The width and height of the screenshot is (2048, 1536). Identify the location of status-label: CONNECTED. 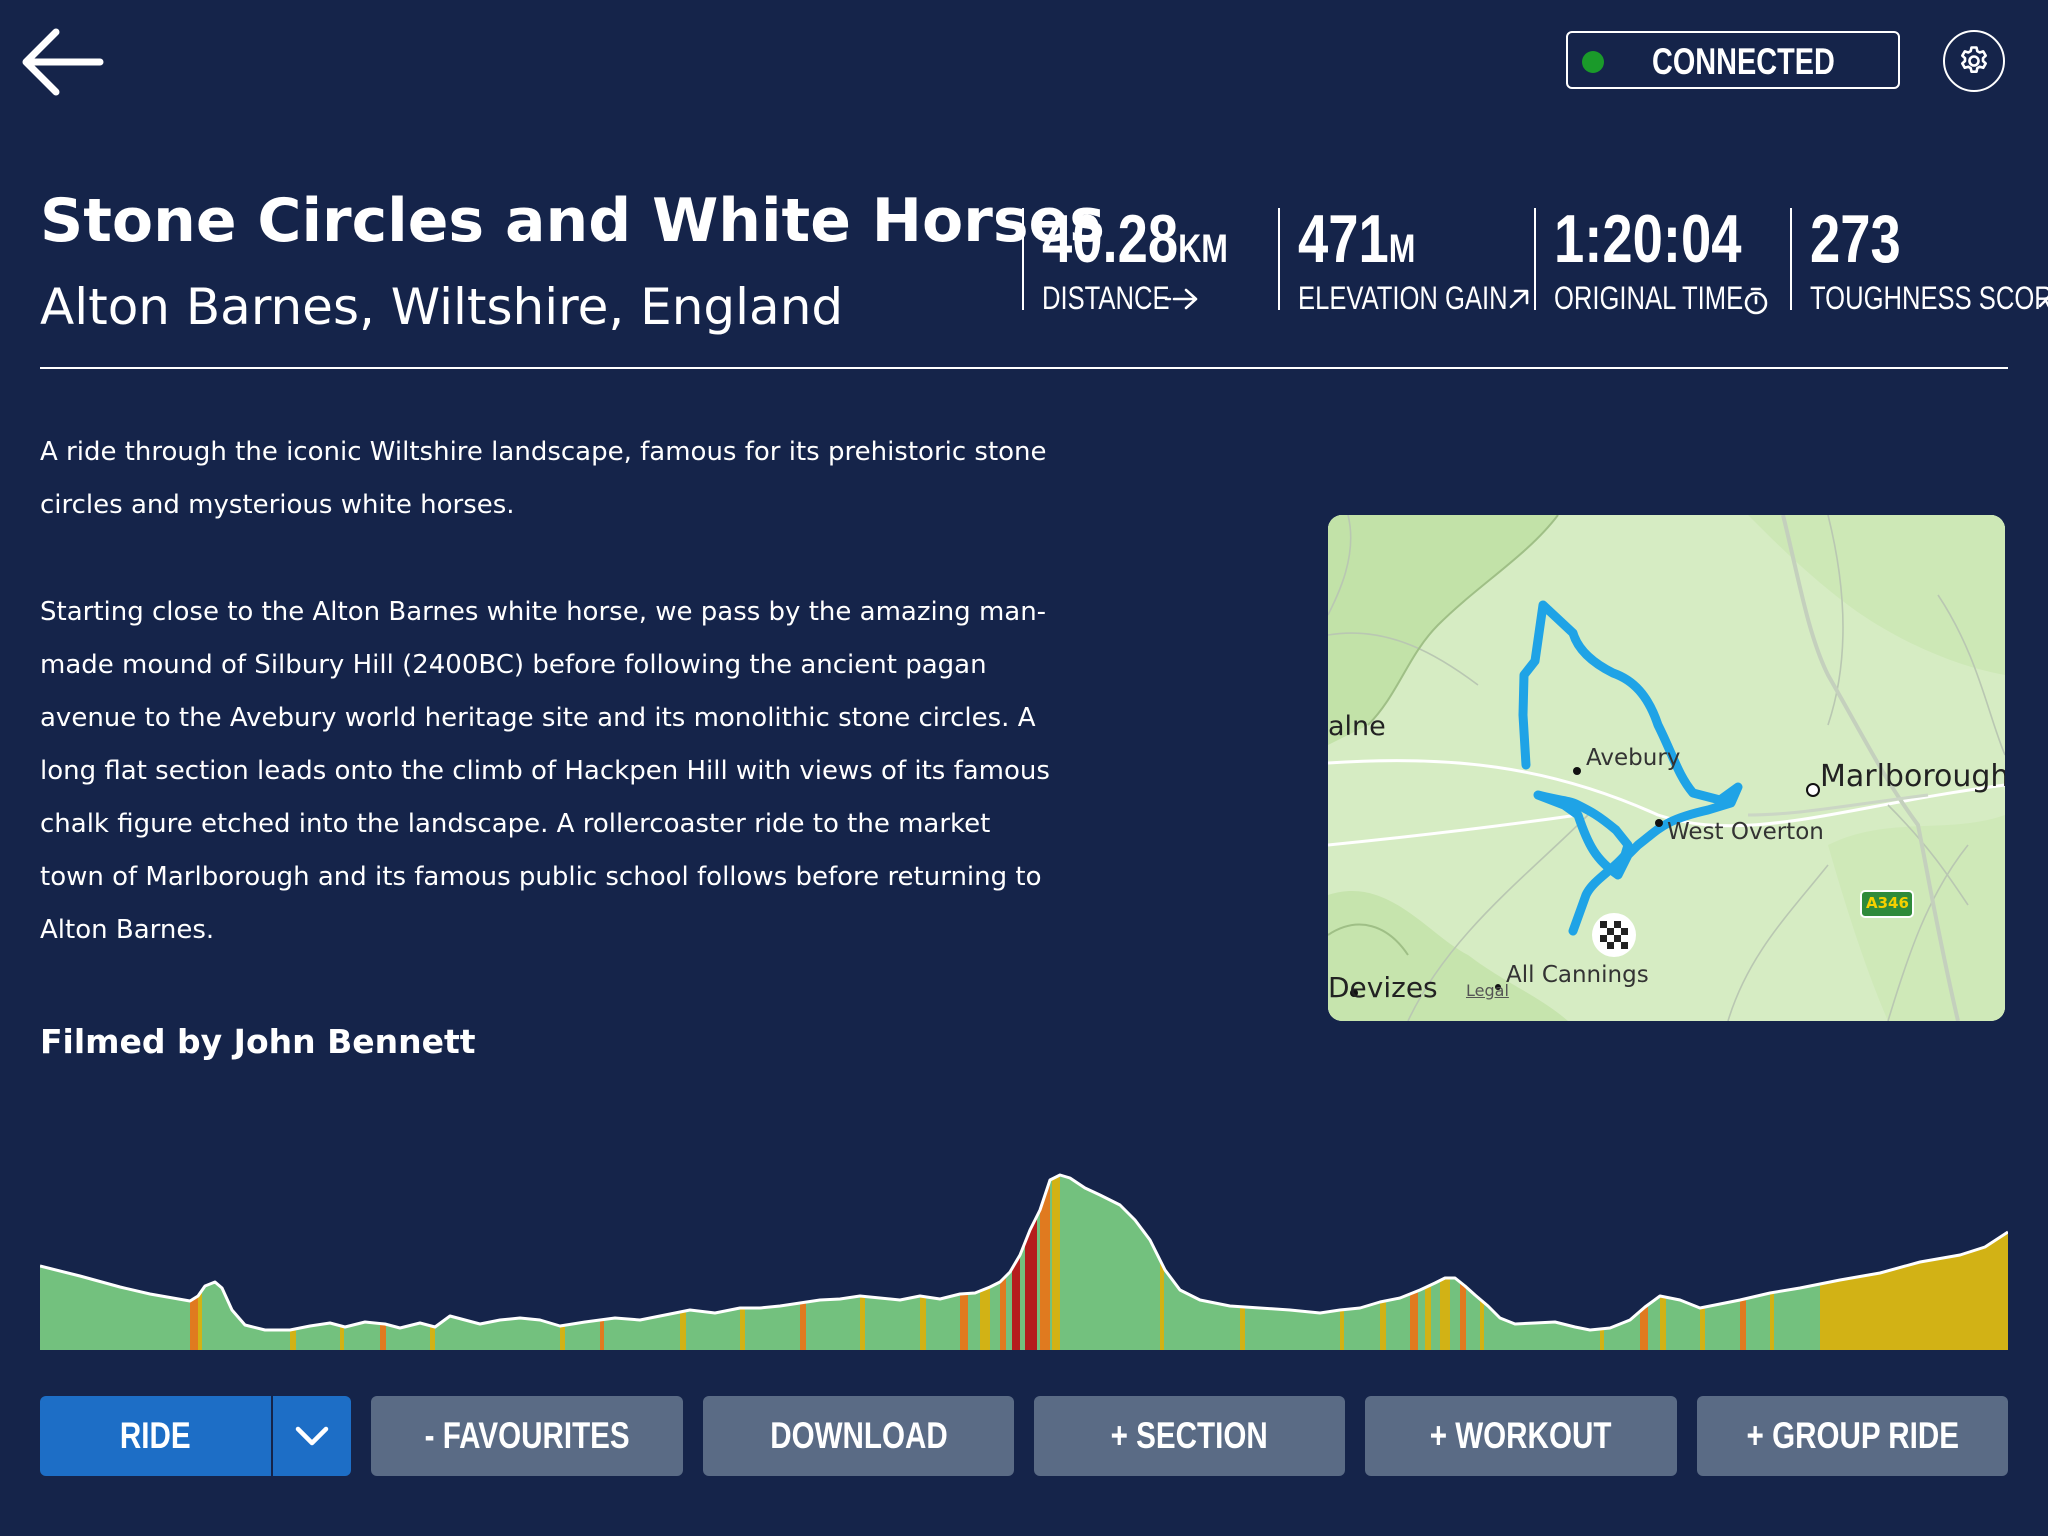
(1743, 61).